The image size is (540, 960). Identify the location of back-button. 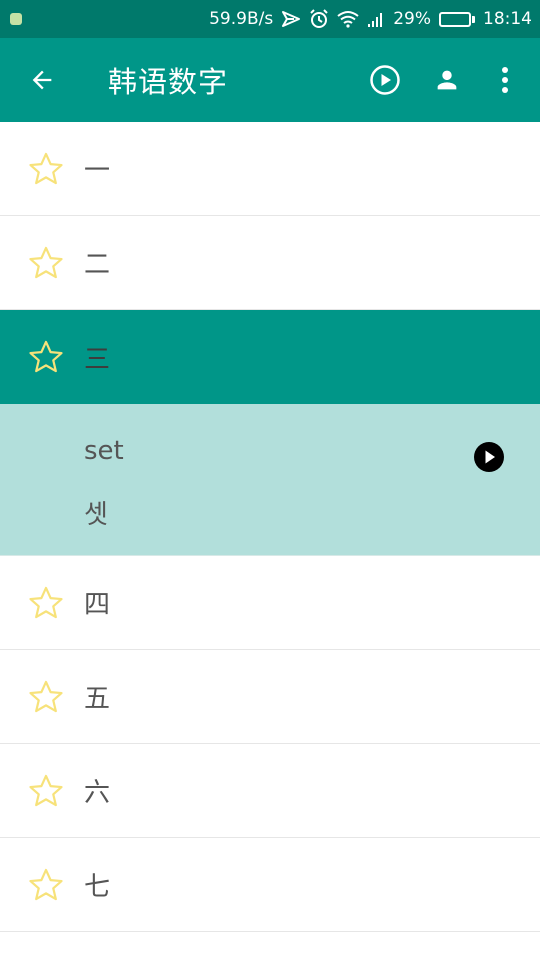
(42, 80).